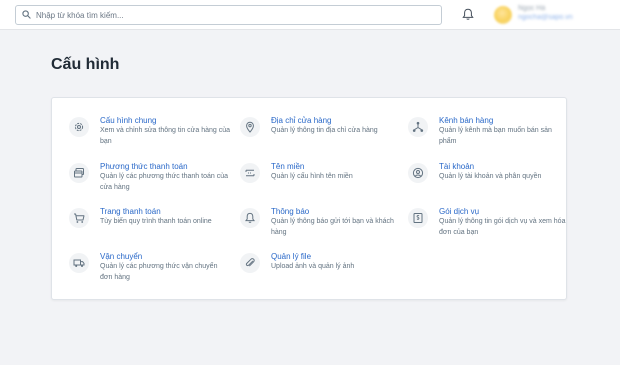 Image resolution: width=620 pixels, height=365 pixels. Describe the element at coordinates (287, 166) in the screenshot. I see `settings-item-title: Tên miền` at that location.